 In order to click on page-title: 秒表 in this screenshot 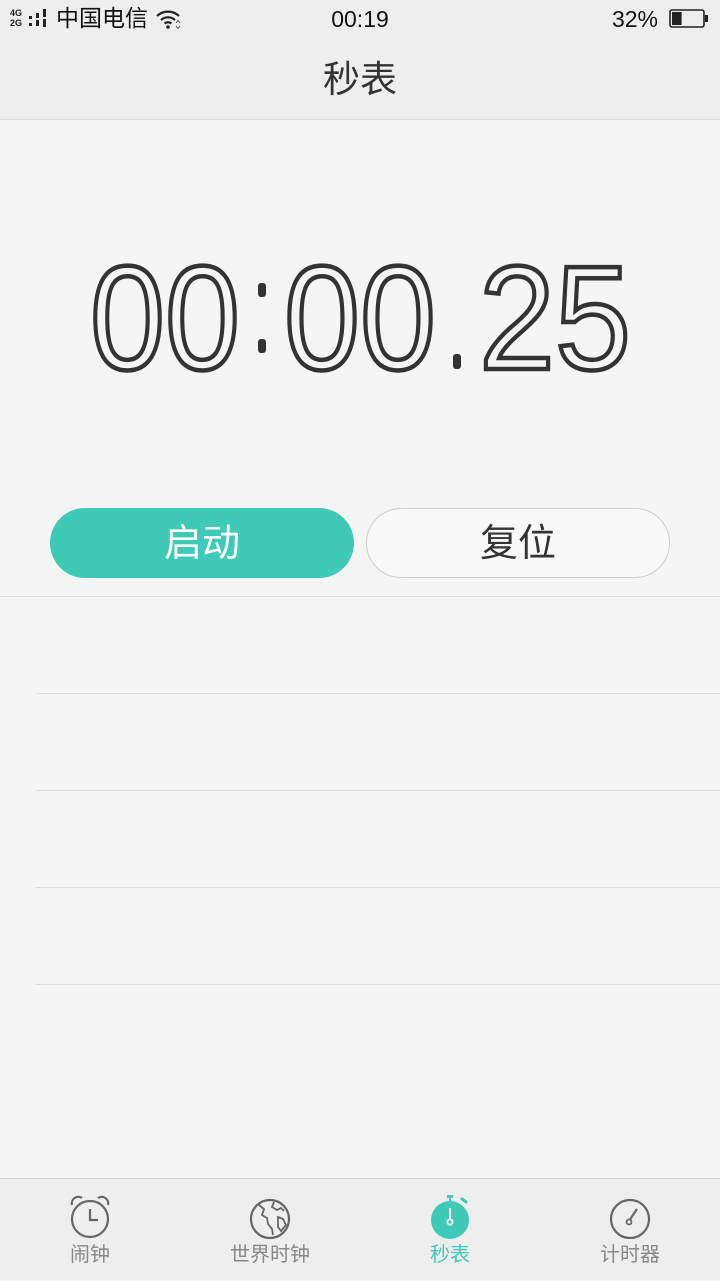, I will do `click(360, 79)`.